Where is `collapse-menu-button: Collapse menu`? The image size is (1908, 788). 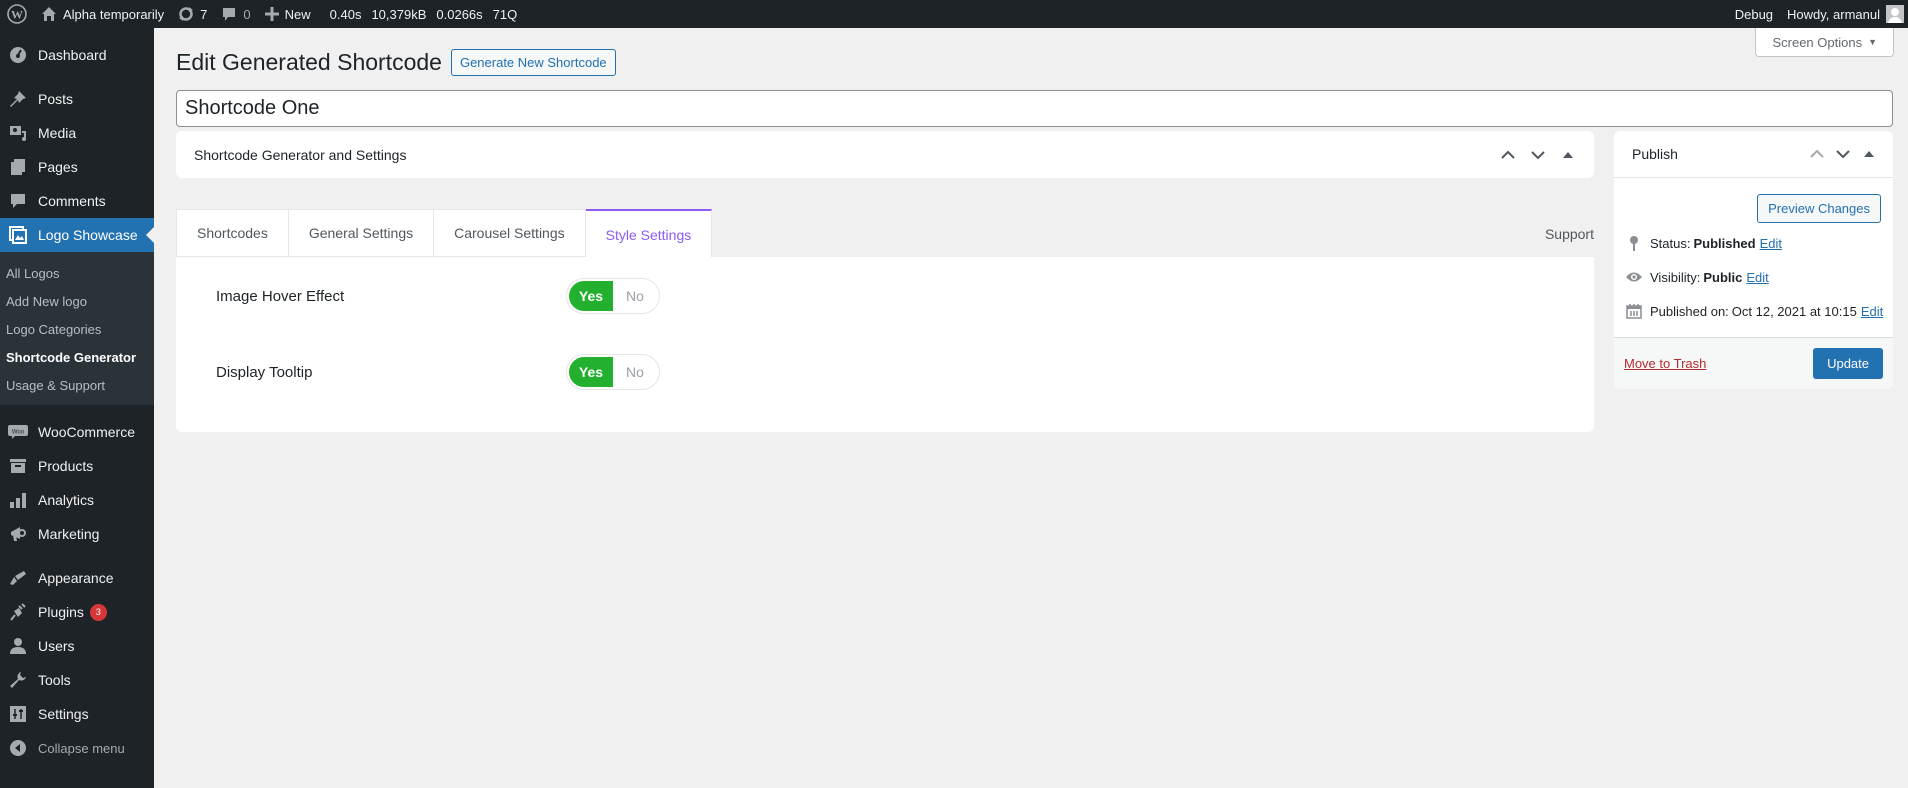
collapse-menu-button: Collapse menu is located at coordinates (77, 748).